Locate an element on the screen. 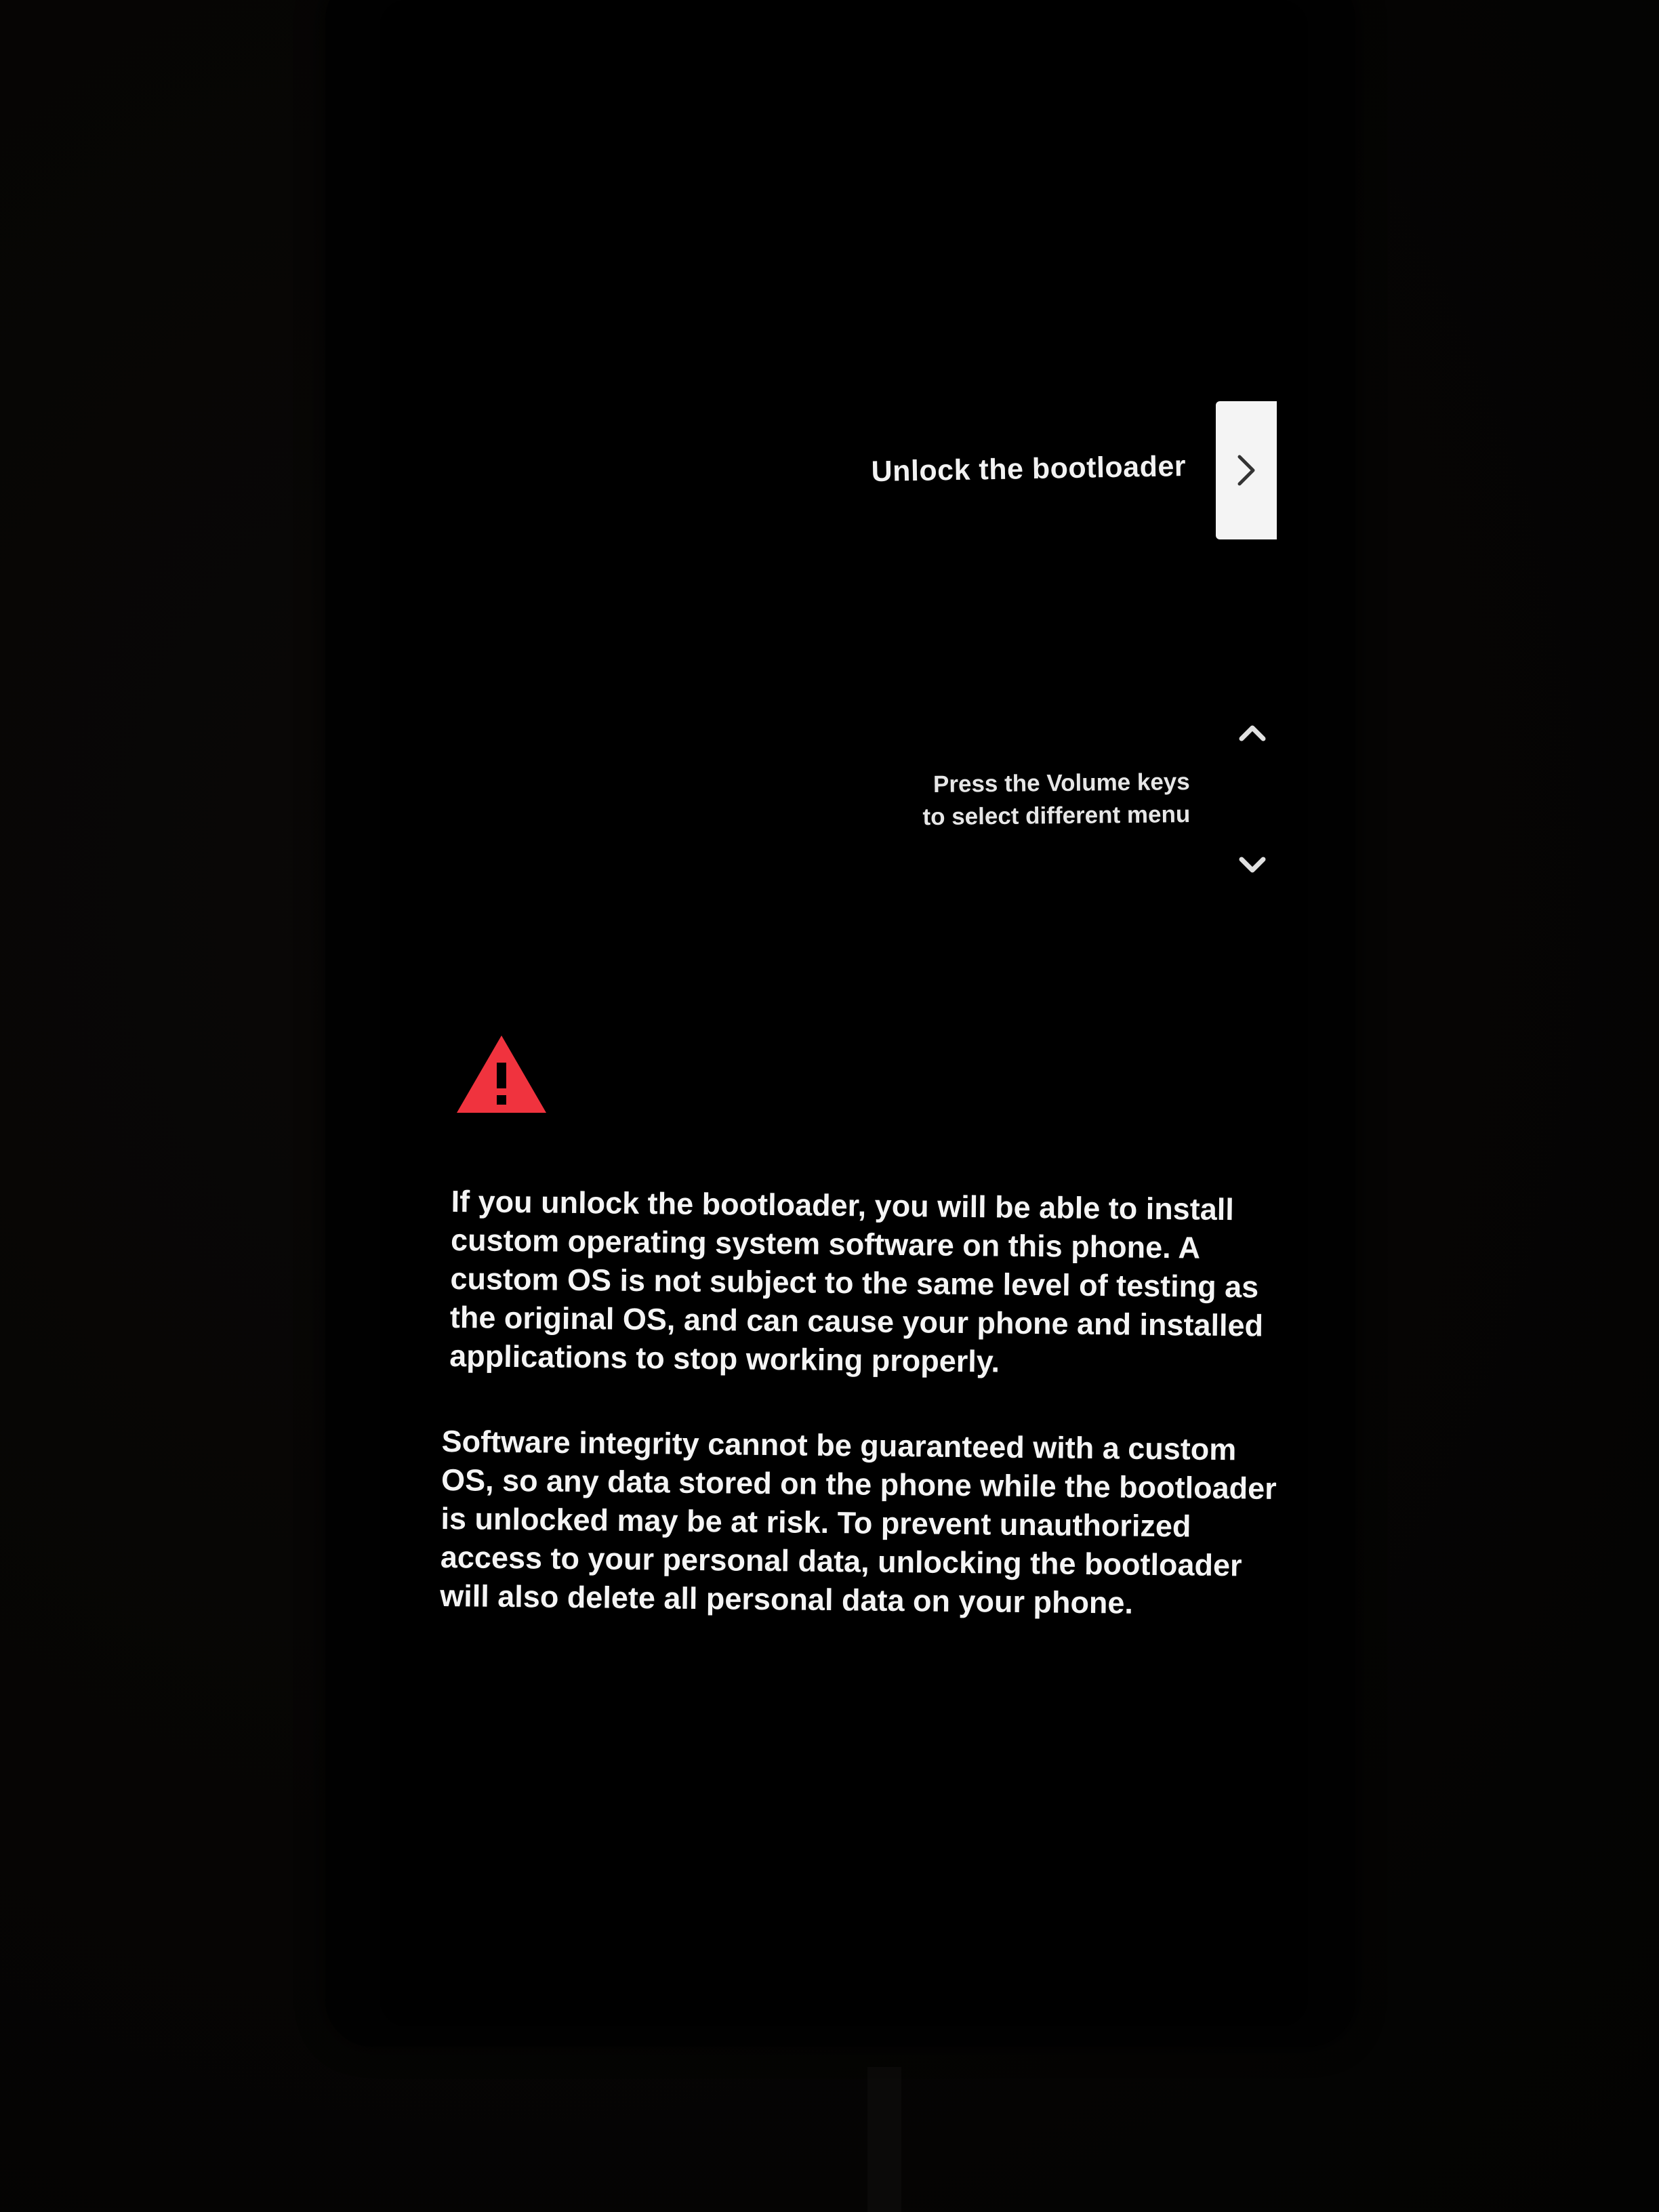 Image resolution: width=1659 pixels, height=2212 pixels. chevron-down-icon is located at coordinates (1252, 865).